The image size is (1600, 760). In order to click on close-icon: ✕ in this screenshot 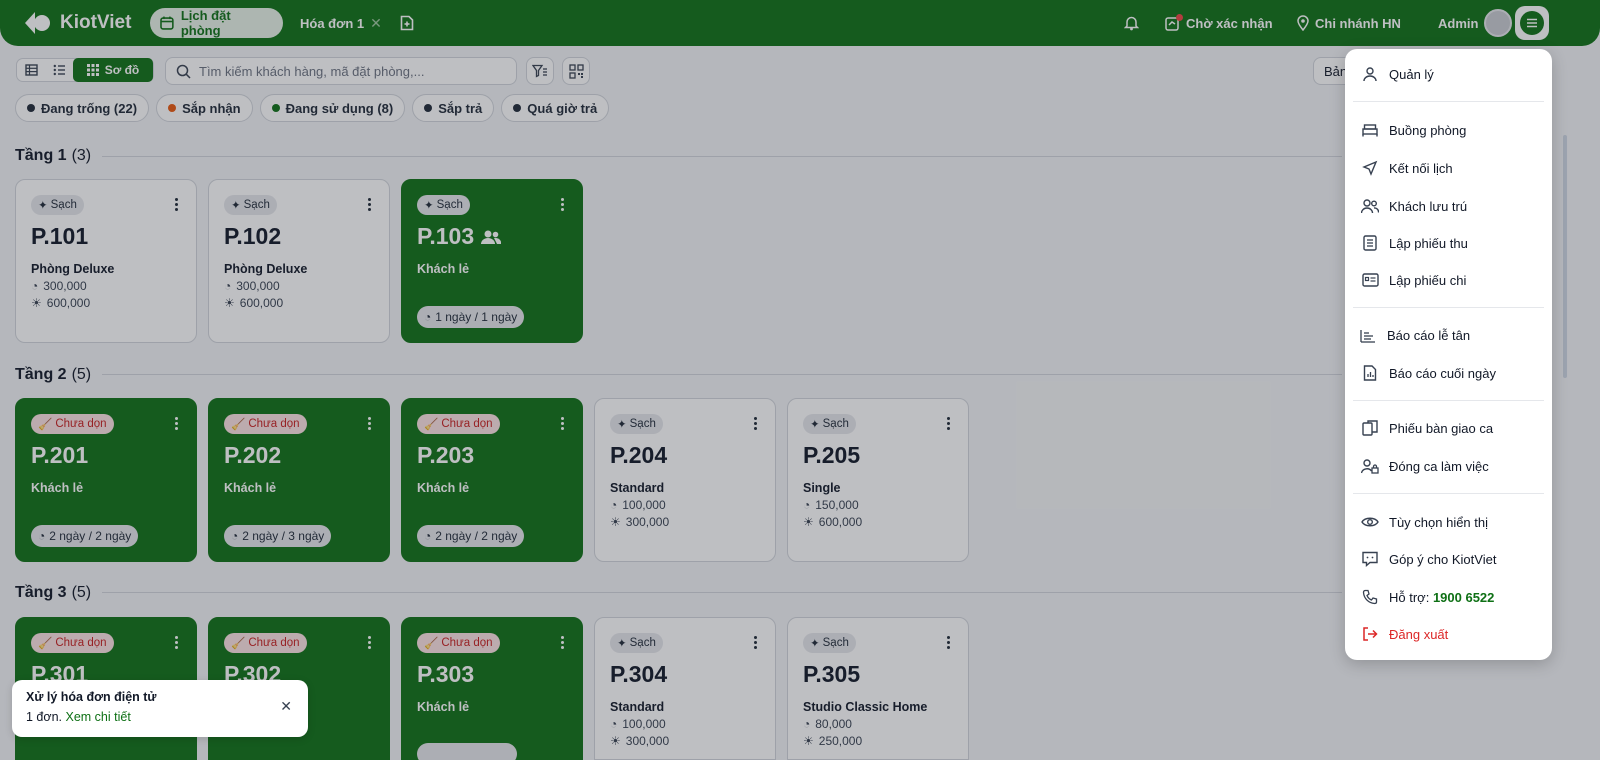, I will do `click(286, 706)`.